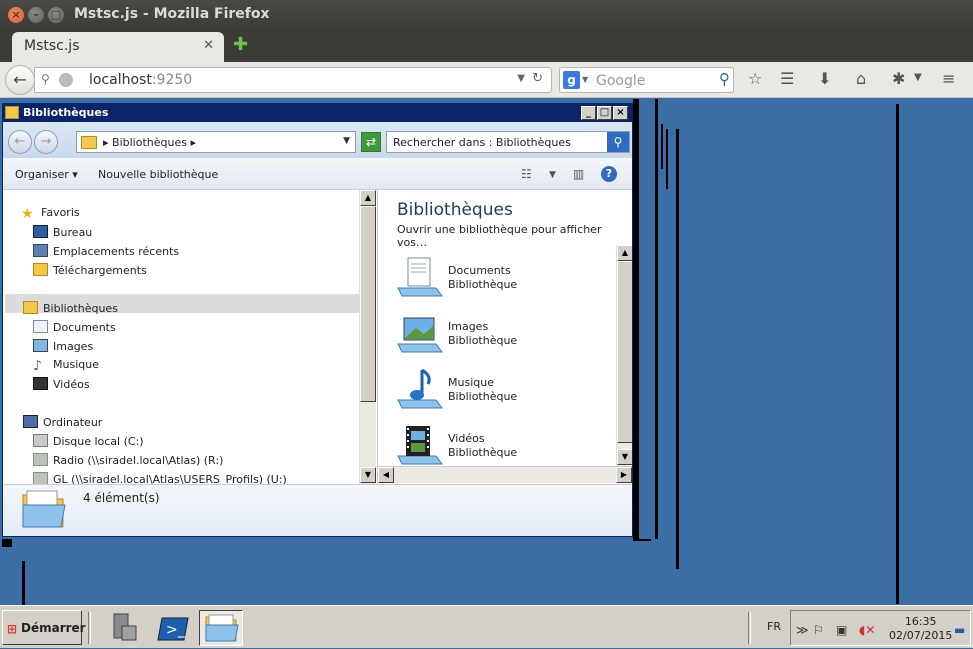 The image size is (973, 649). I want to click on organize-label: Organiser, so click(42, 174).